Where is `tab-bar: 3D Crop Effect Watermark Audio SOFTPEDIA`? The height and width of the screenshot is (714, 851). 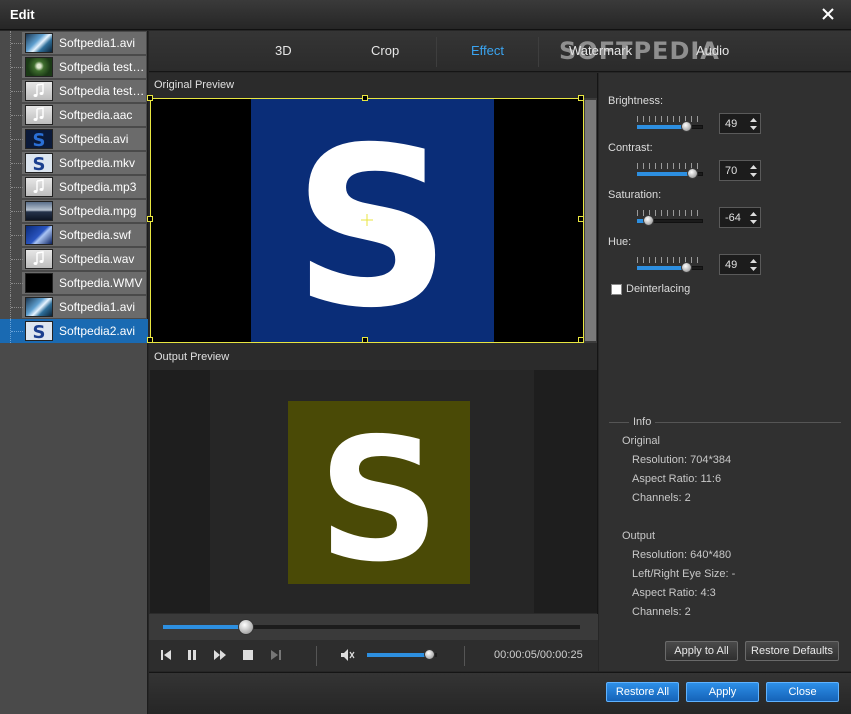
tab-bar: 3D Crop Effect Watermark Audio SOFTPEDIA is located at coordinates (500, 51).